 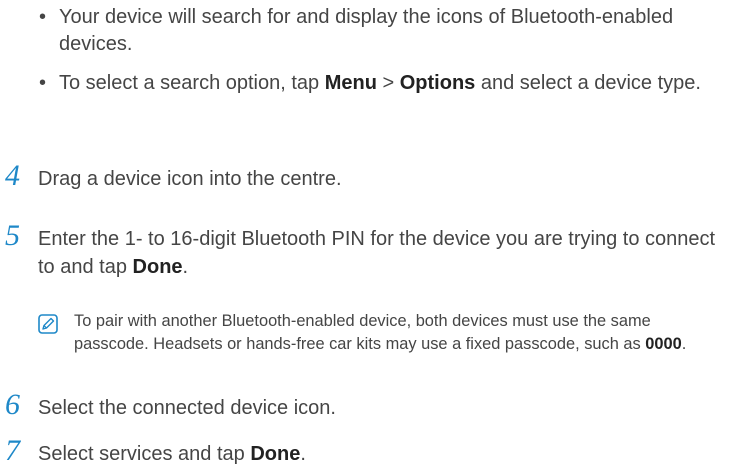 What do you see at coordinates (437, 83) in the screenshot?
I see `options-keyword: Options` at bounding box center [437, 83].